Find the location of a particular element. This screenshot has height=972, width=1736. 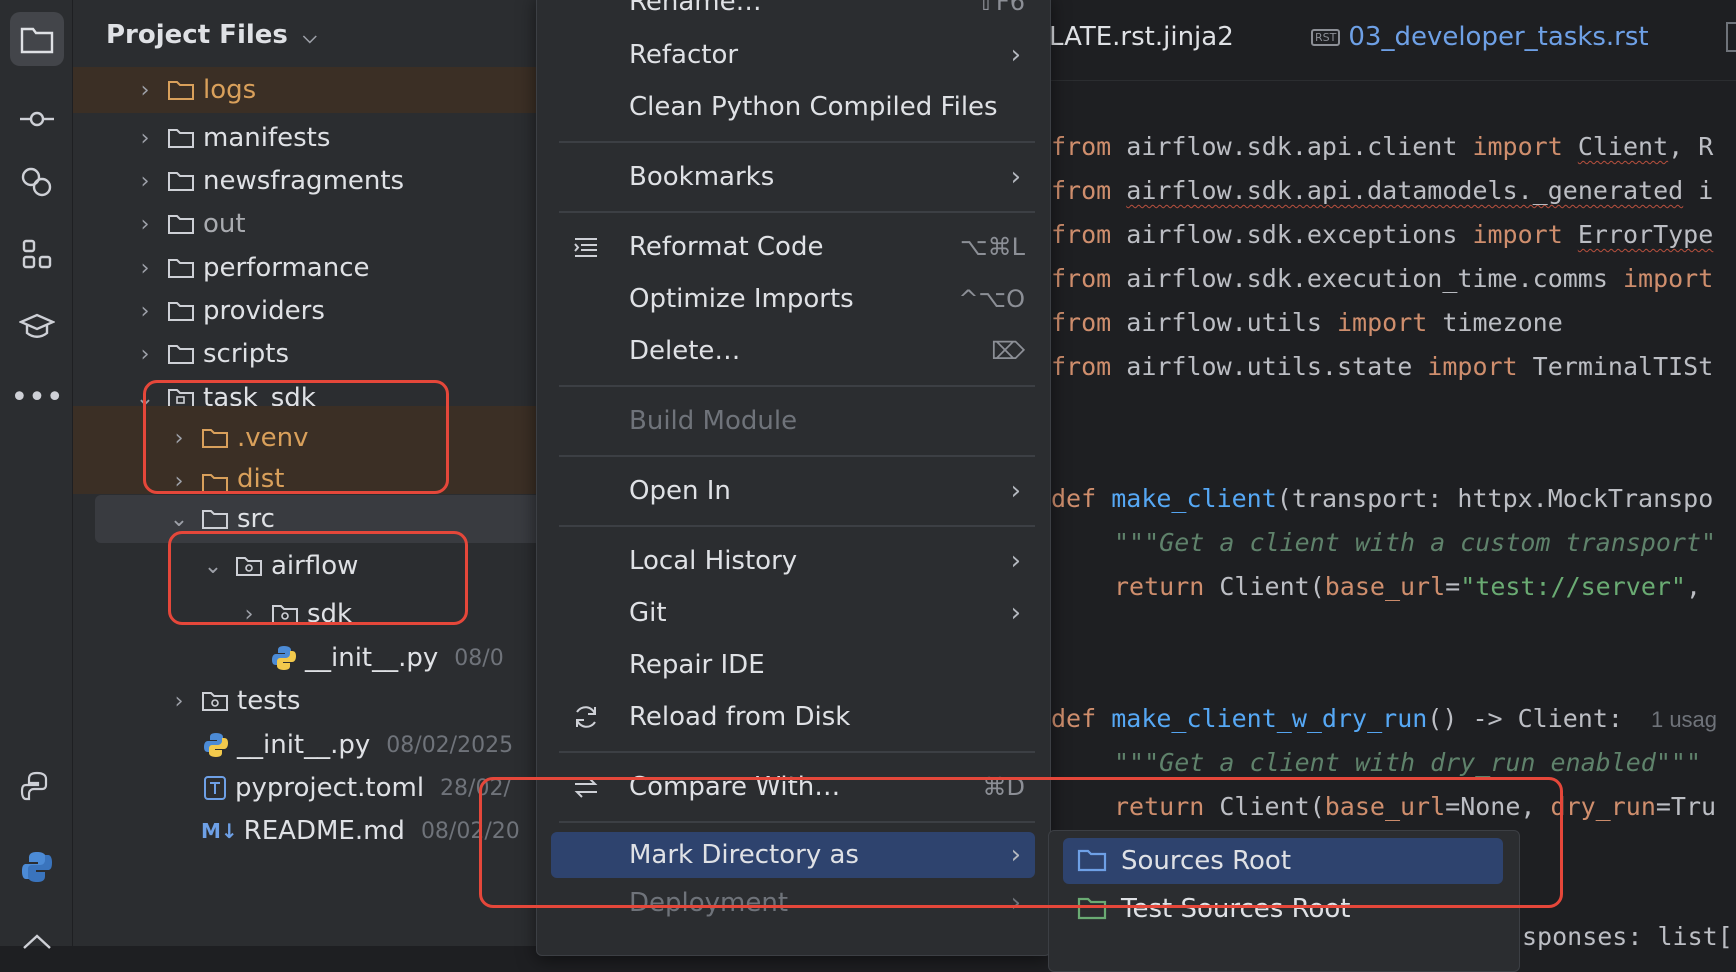

menu-item-git: Git › is located at coordinates (796, 613).